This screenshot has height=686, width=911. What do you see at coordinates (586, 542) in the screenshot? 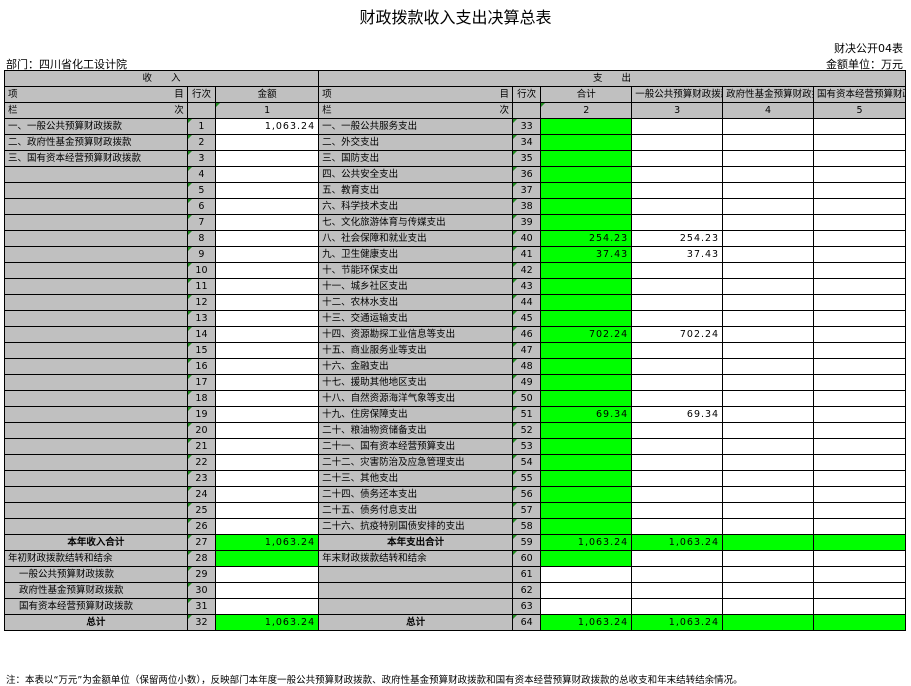
I see `year-expense-total: 1,063.24` at bounding box center [586, 542].